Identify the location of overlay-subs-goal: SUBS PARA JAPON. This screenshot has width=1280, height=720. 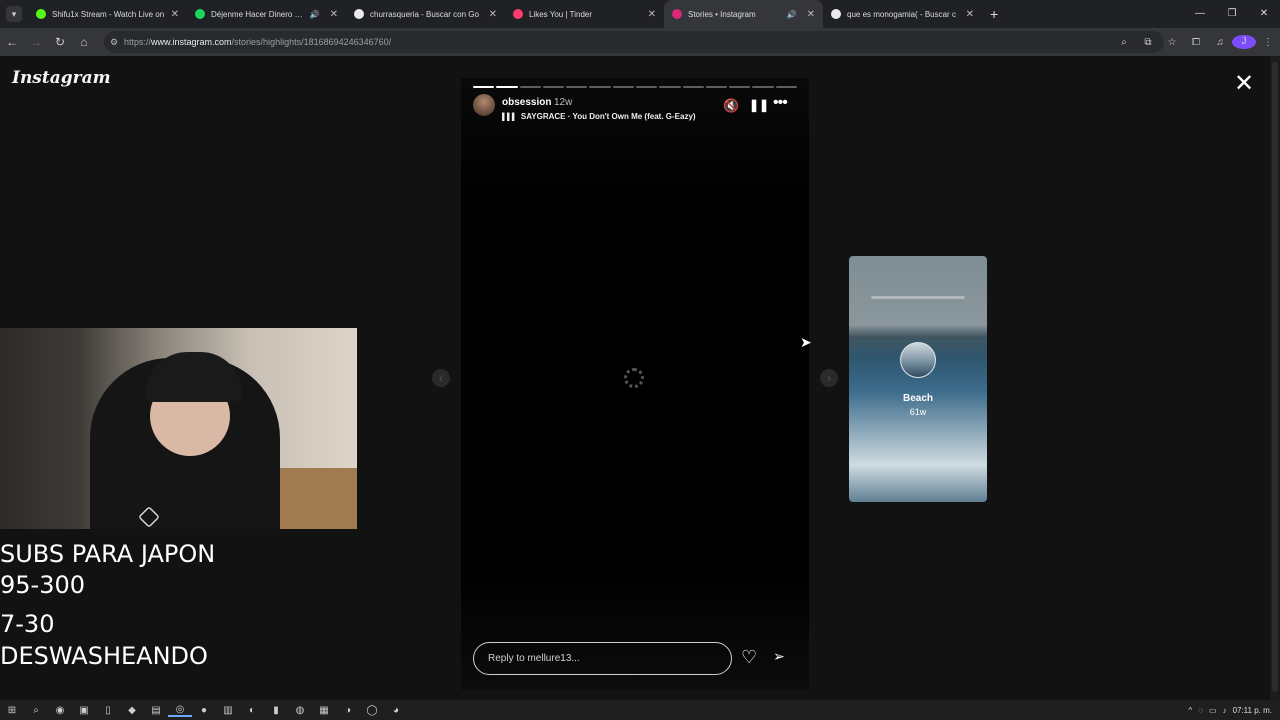
(108, 554).